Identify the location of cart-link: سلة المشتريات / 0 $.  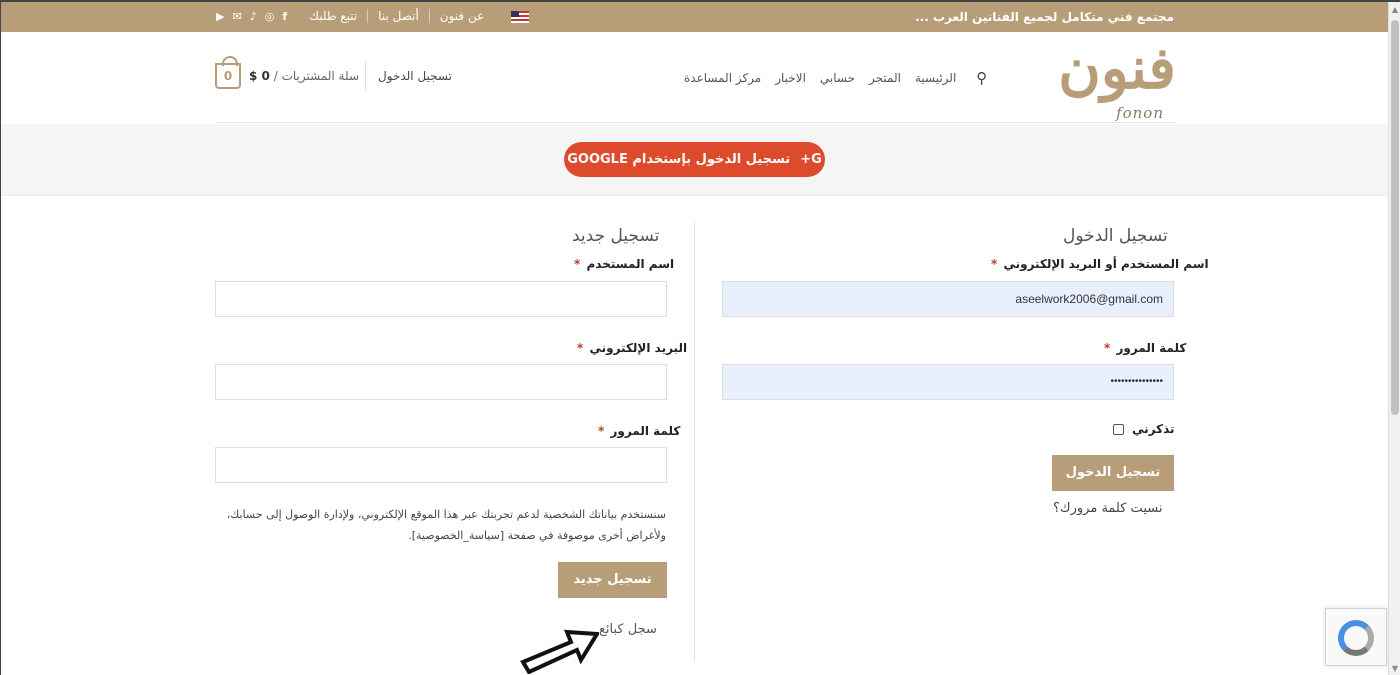
(304, 76).